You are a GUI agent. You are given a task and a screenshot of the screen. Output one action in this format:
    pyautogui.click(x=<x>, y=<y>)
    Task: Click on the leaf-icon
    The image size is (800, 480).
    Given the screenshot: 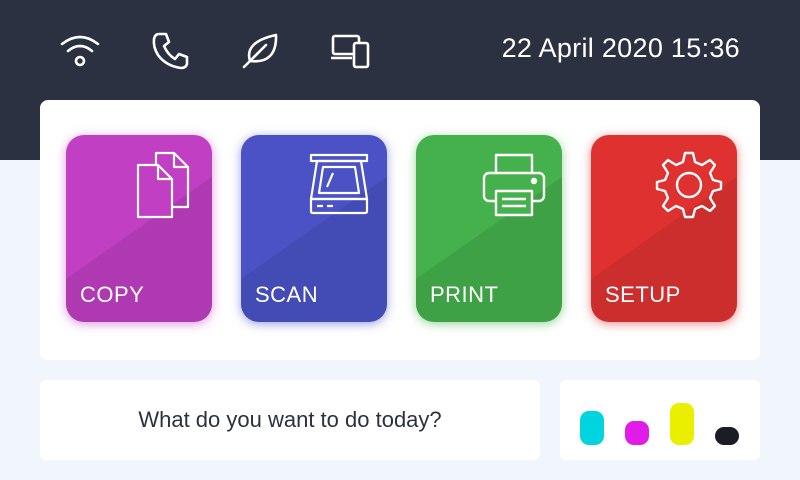 What is the action you would take?
    pyautogui.click(x=260, y=50)
    